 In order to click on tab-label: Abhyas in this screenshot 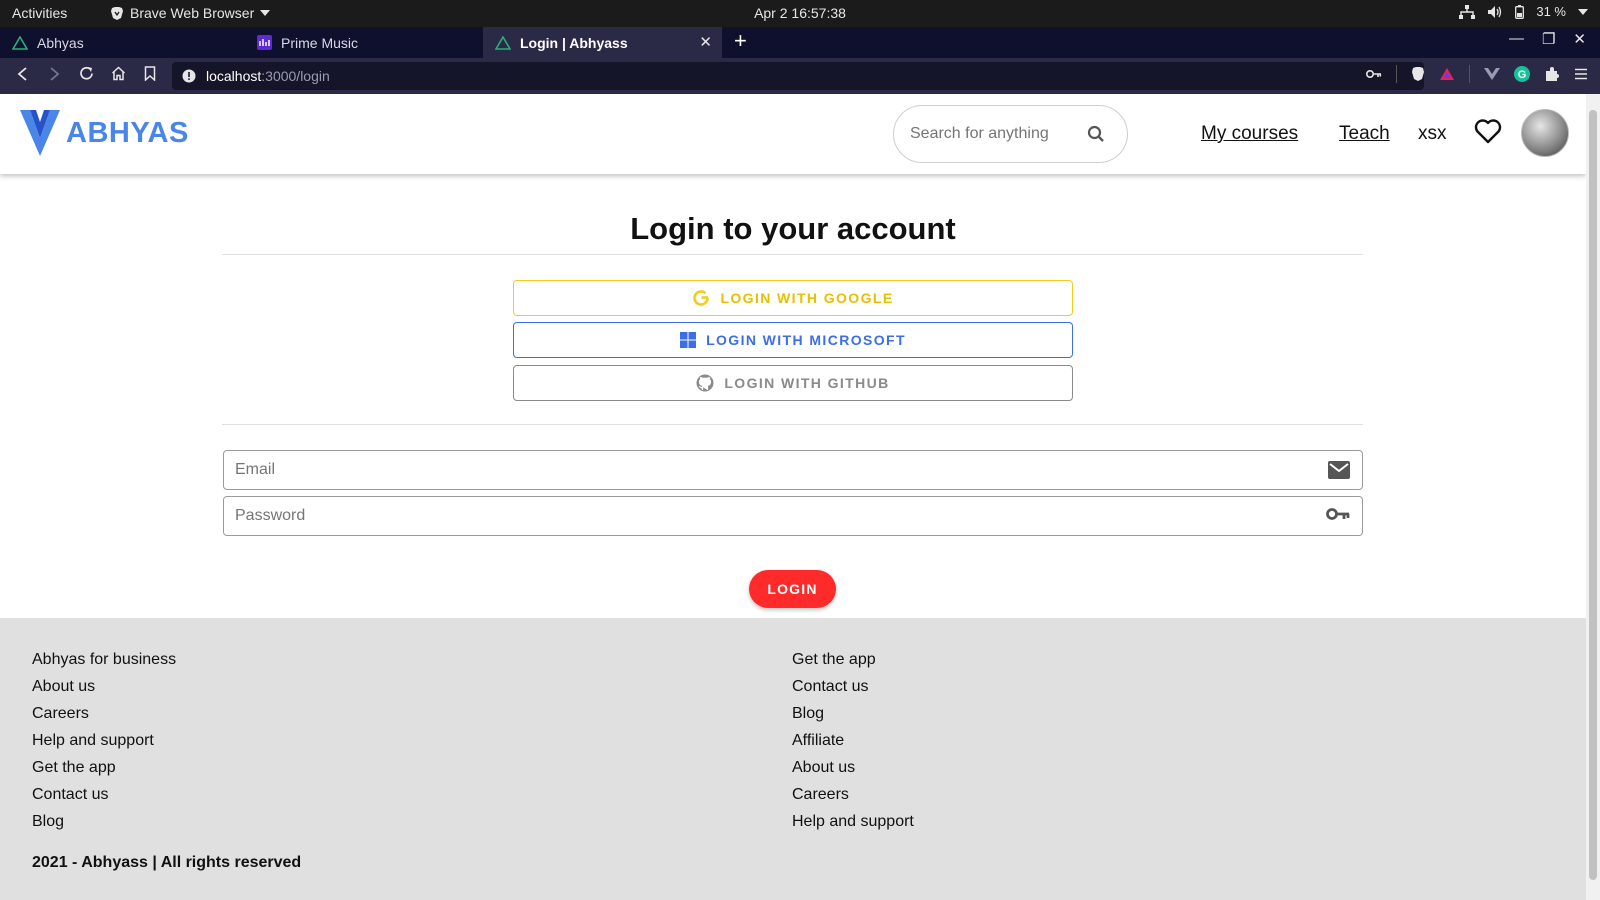, I will do `click(60, 42)`.